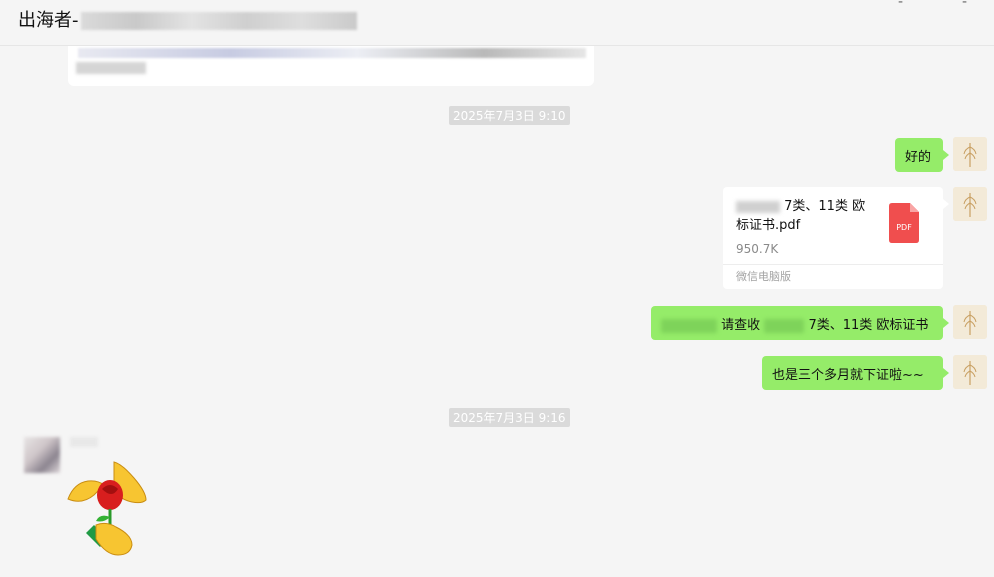  Describe the element at coordinates (836, 238) in the screenshot. I see `file-message: 7类、11类 欧 标证书.pdf 950.7K PDF 微信电脑版` at that location.